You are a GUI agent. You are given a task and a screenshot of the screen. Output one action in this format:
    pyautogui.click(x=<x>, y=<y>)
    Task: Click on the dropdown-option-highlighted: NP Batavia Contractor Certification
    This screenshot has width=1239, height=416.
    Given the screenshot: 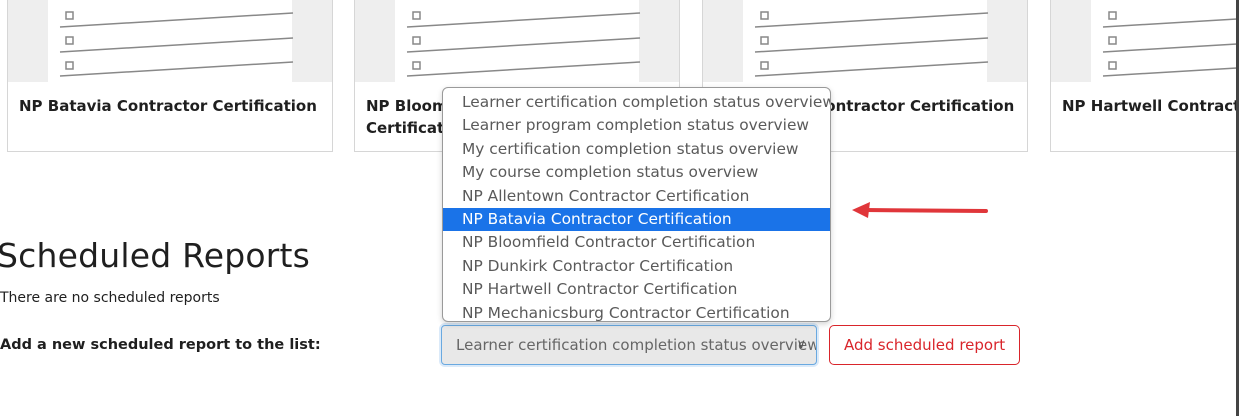 What is the action you would take?
    pyautogui.click(x=636, y=219)
    